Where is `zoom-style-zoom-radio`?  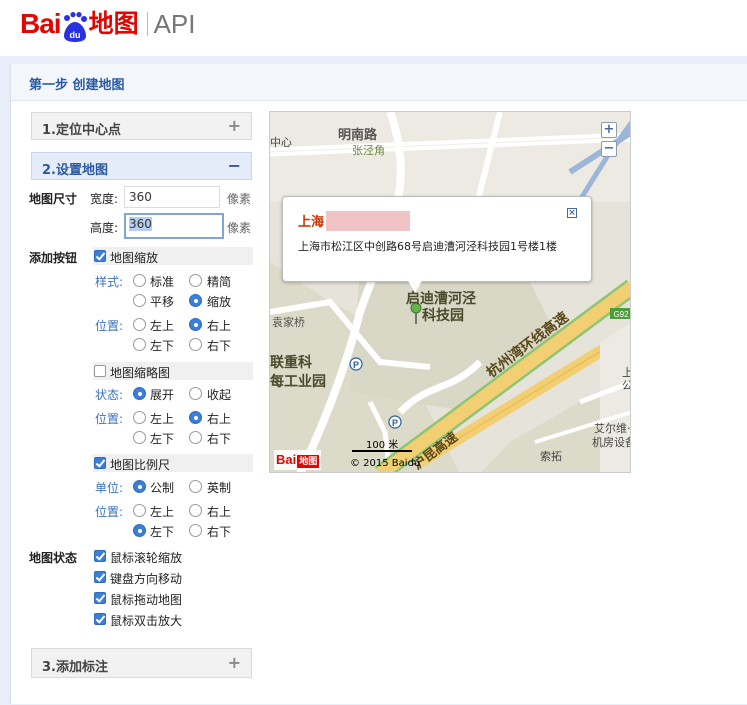 zoom-style-zoom-radio is located at coordinates (195, 300).